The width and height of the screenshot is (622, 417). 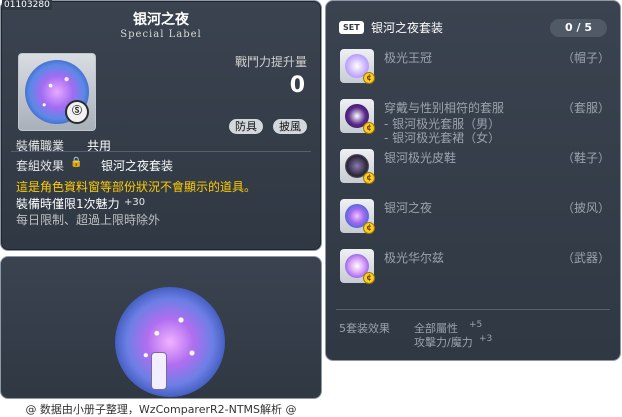 I want to click on set-effect-value: +3, so click(x=486, y=339).